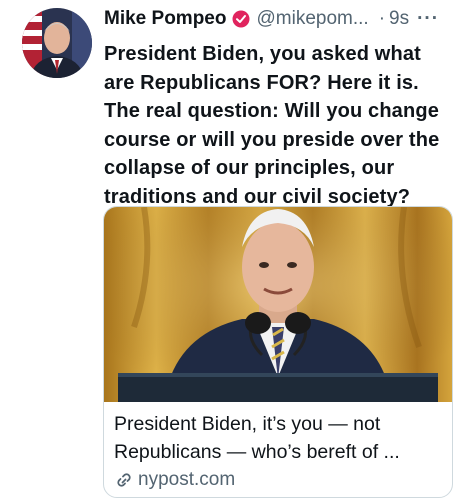 The height and width of the screenshot is (500, 474). Describe the element at coordinates (57, 43) in the screenshot. I see `author-avatar` at that location.